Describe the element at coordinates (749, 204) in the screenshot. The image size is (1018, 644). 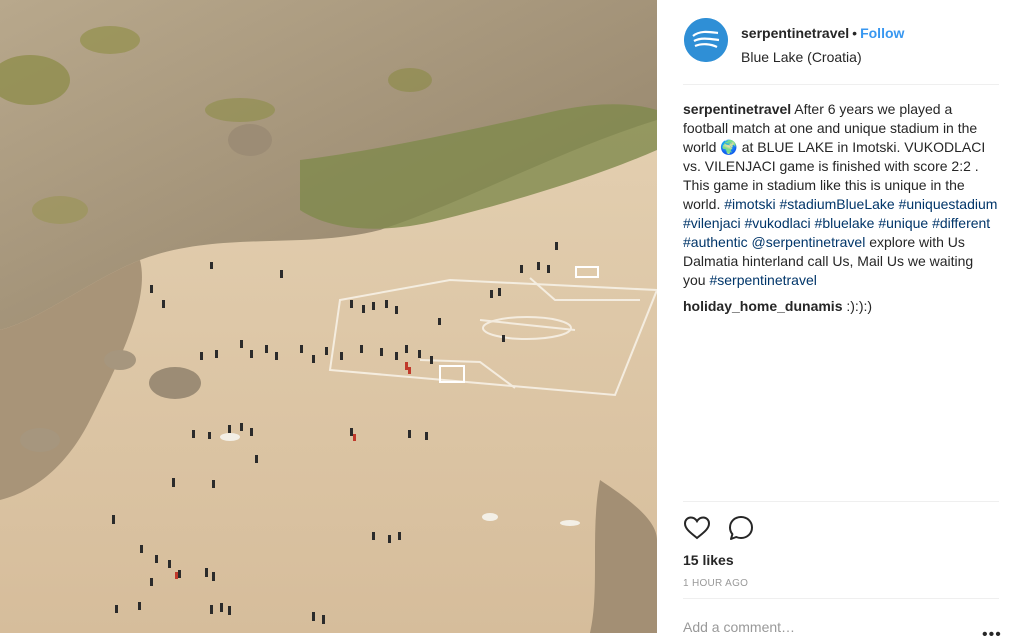
I see `hashtag-imotski: #imotski` at that location.